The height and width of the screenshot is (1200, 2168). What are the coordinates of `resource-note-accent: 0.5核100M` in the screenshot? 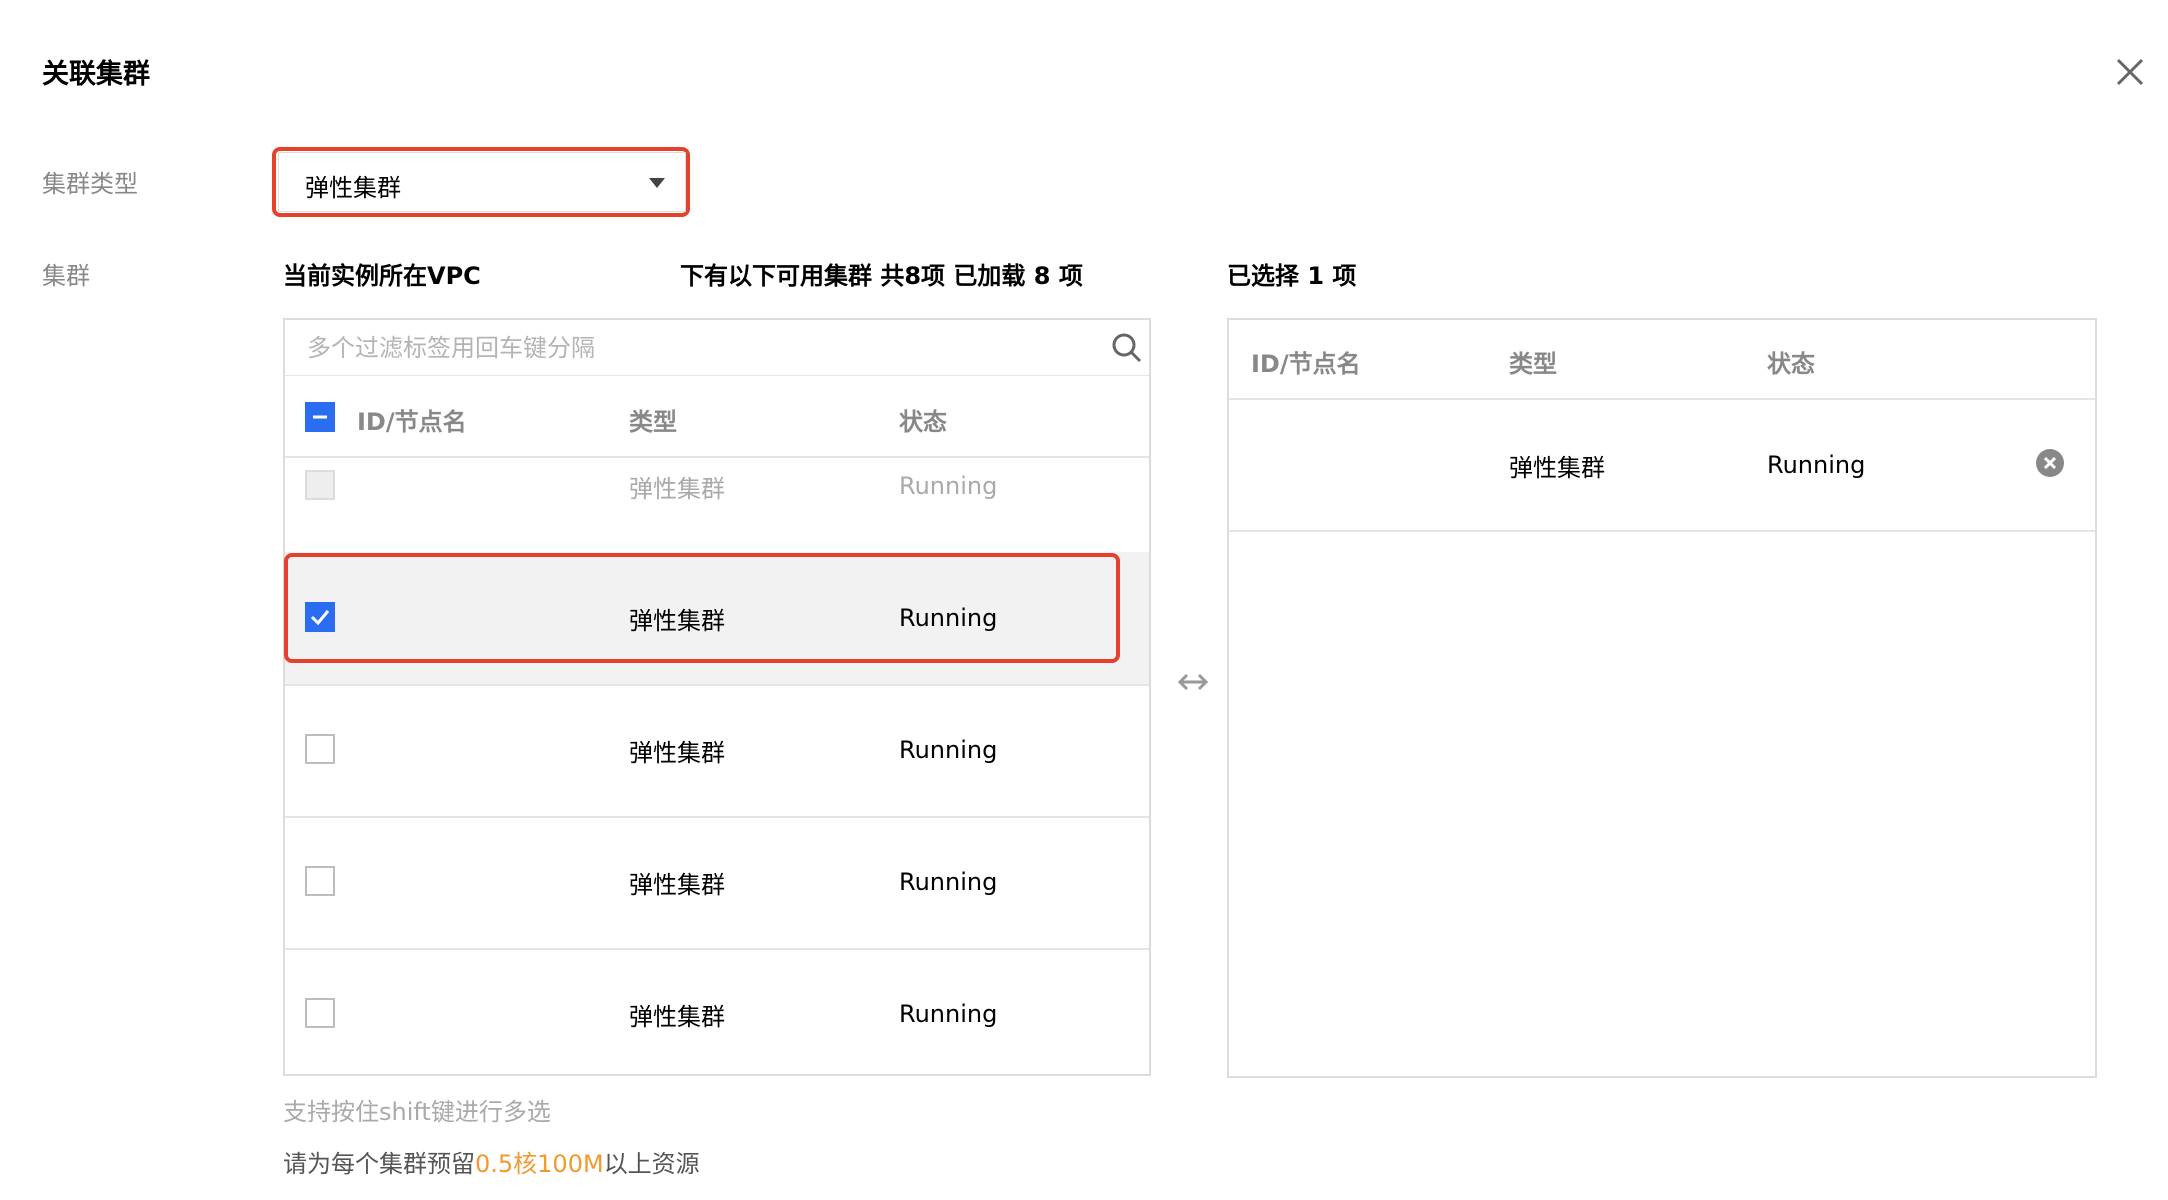 It's located at (539, 1164).